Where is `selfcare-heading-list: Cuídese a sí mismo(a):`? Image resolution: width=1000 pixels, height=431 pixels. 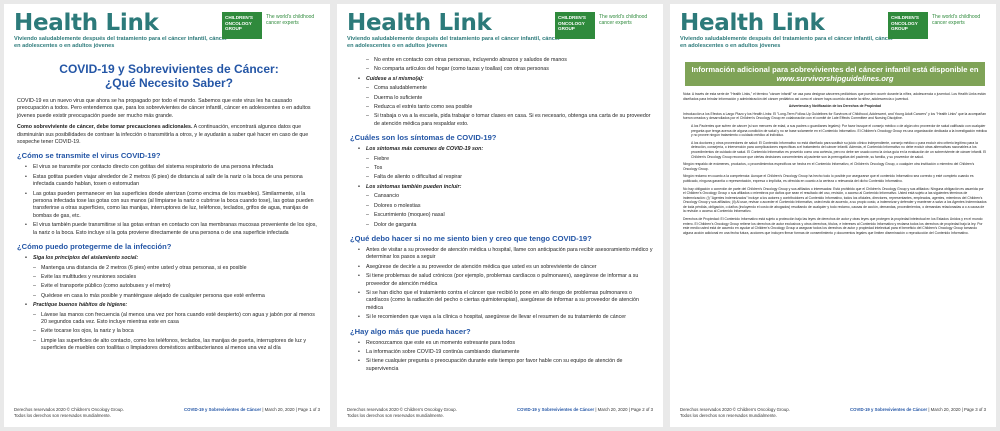
selfcare-heading-list: Cuídese a sí mismo(a): is located at coordinates (506, 80).